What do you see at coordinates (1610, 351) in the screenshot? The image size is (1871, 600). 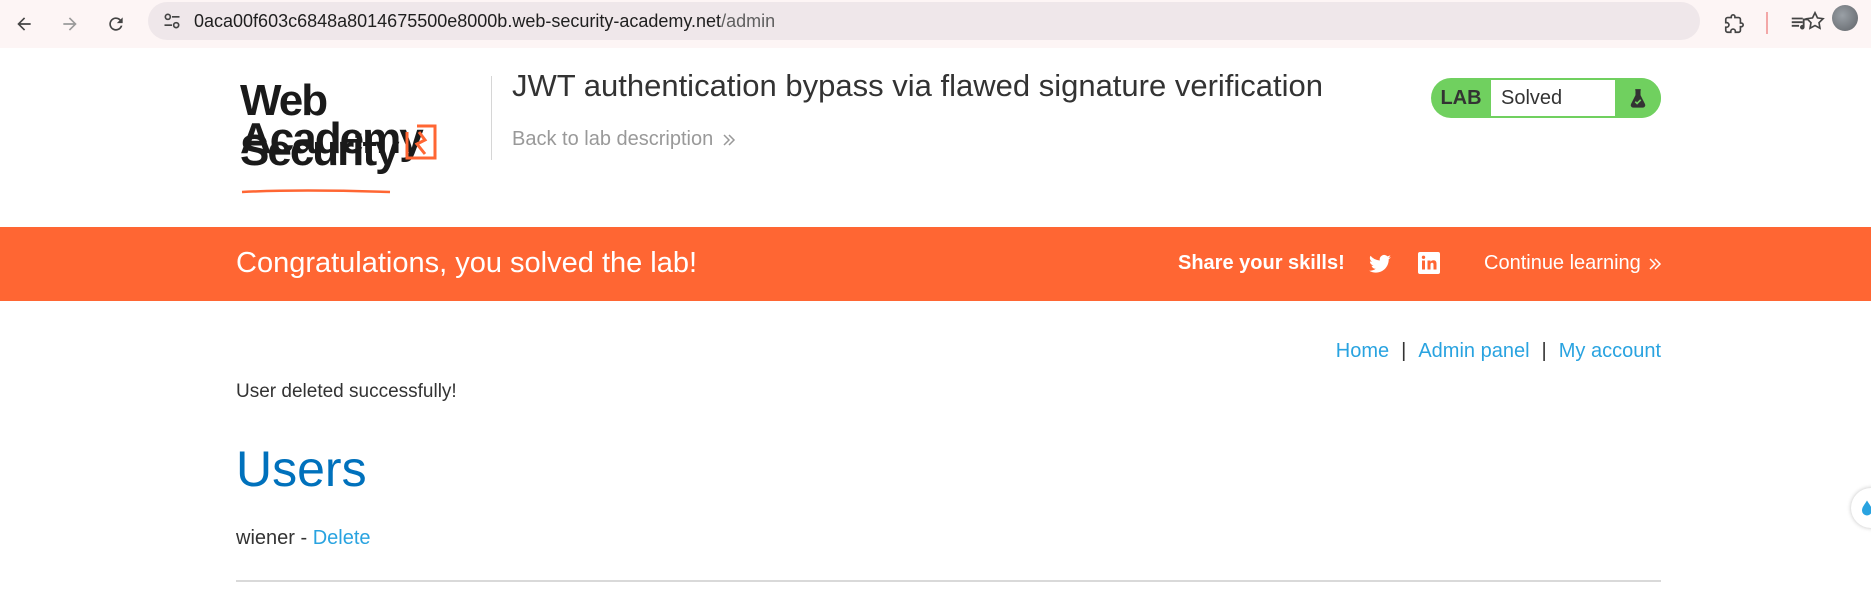 I see `nav-my-account-link: My account` at bounding box center [1610, 351].